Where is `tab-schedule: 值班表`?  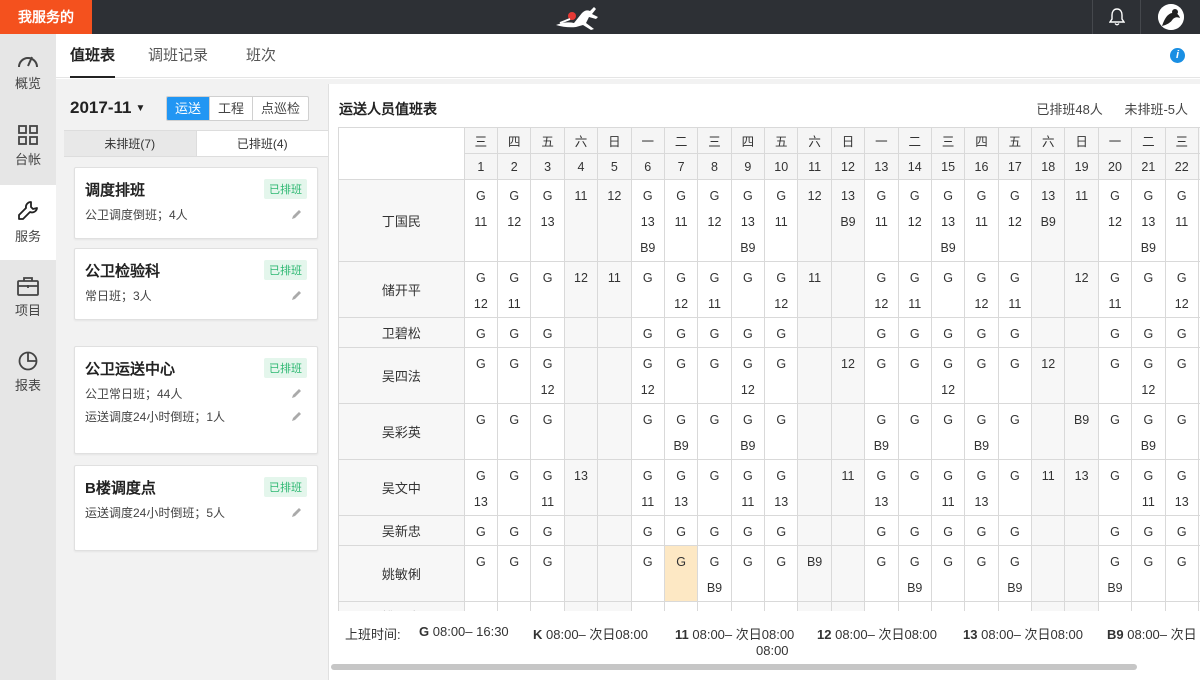
tab-schedule: 值班表 is located at coordinates (93, 56).